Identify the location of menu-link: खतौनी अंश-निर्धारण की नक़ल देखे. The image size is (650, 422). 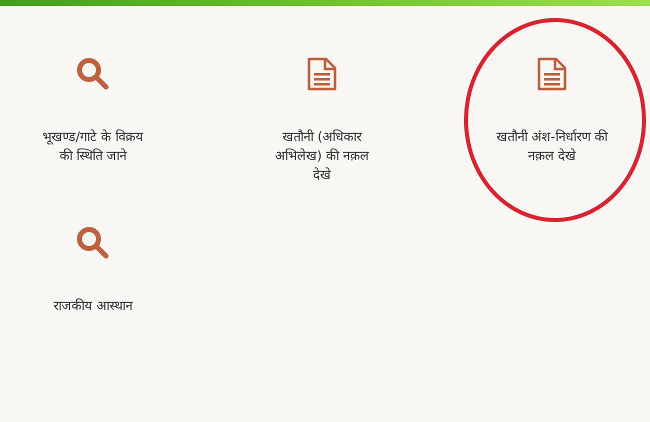
(552, 147).